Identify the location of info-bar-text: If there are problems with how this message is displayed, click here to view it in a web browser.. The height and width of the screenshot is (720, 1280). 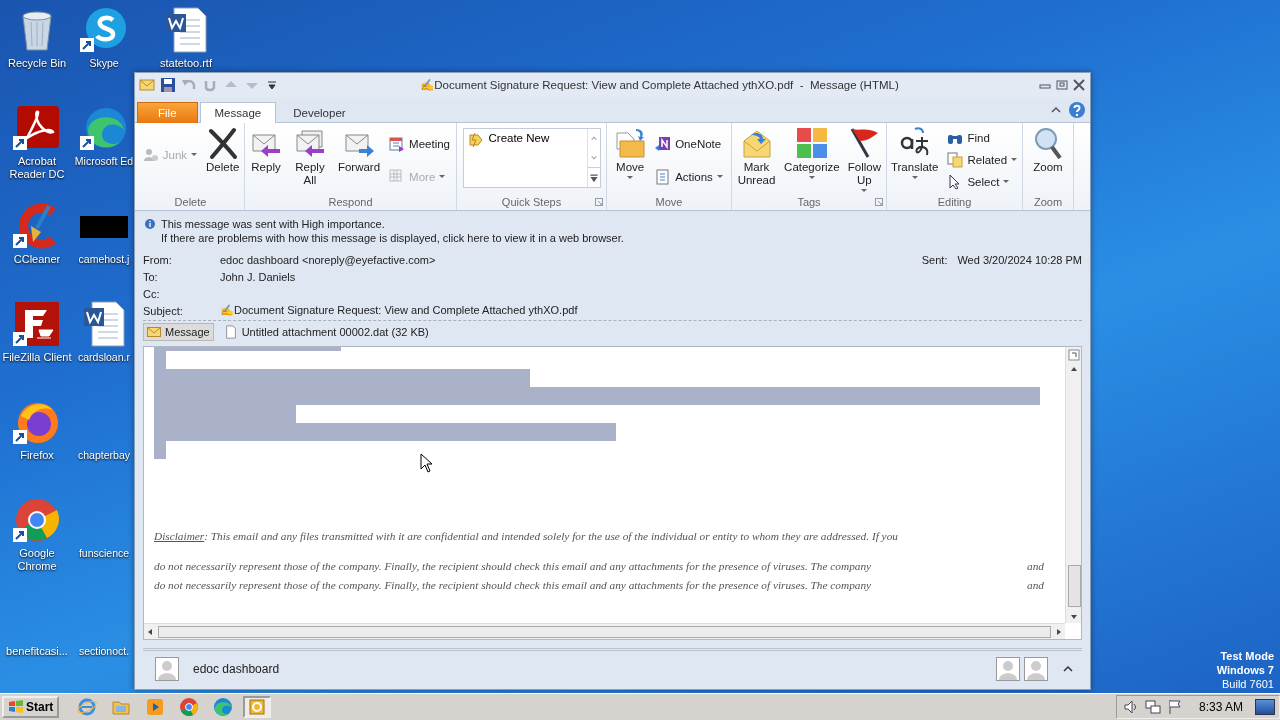
(392, 238).